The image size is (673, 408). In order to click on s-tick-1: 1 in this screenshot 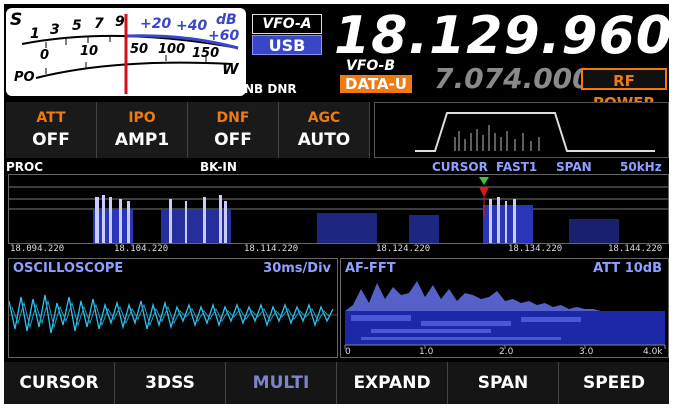, I will do `click(35, 34)`.